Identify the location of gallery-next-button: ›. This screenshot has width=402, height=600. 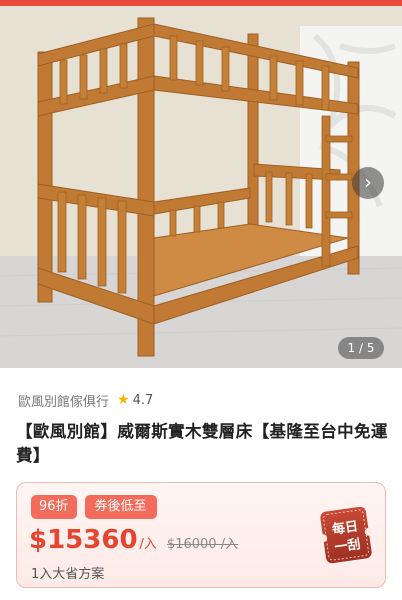
(368, 183).